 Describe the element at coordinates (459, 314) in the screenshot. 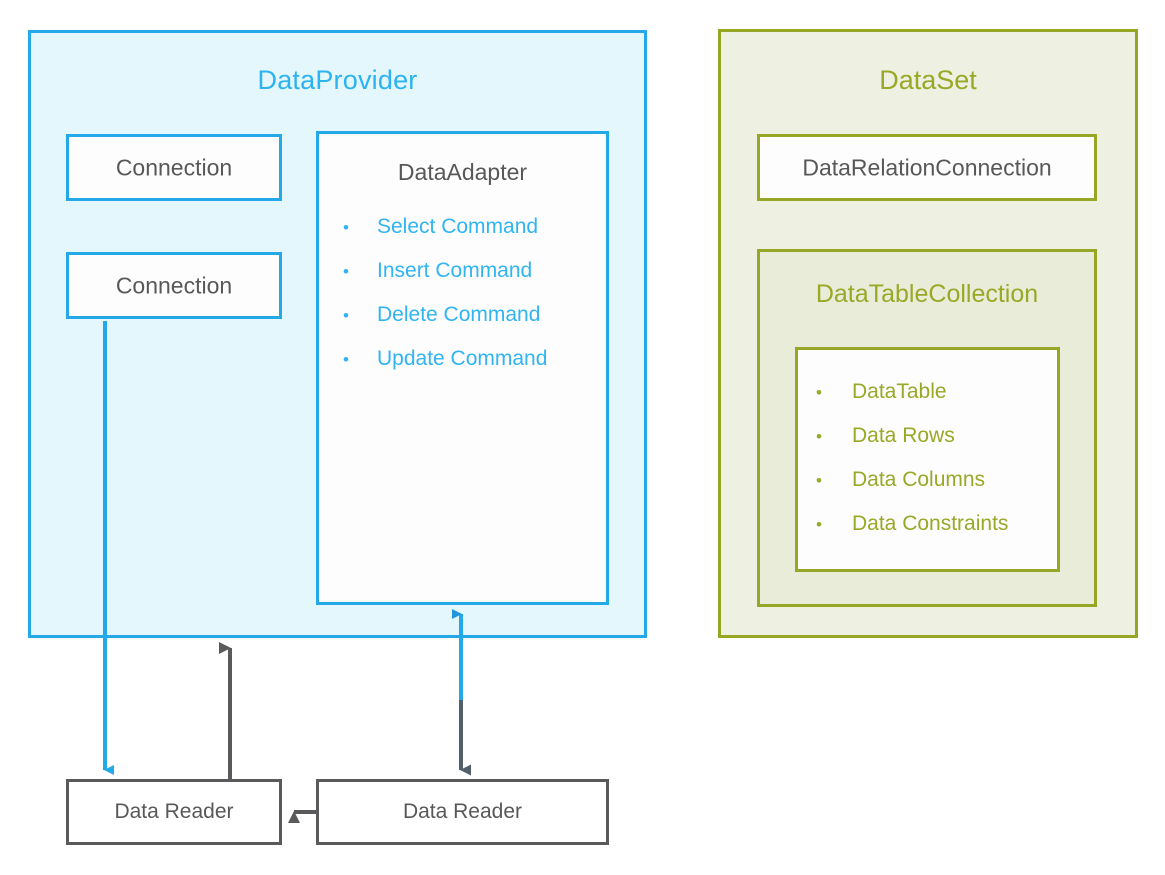

I see `command-label: Delete Command` at that location.